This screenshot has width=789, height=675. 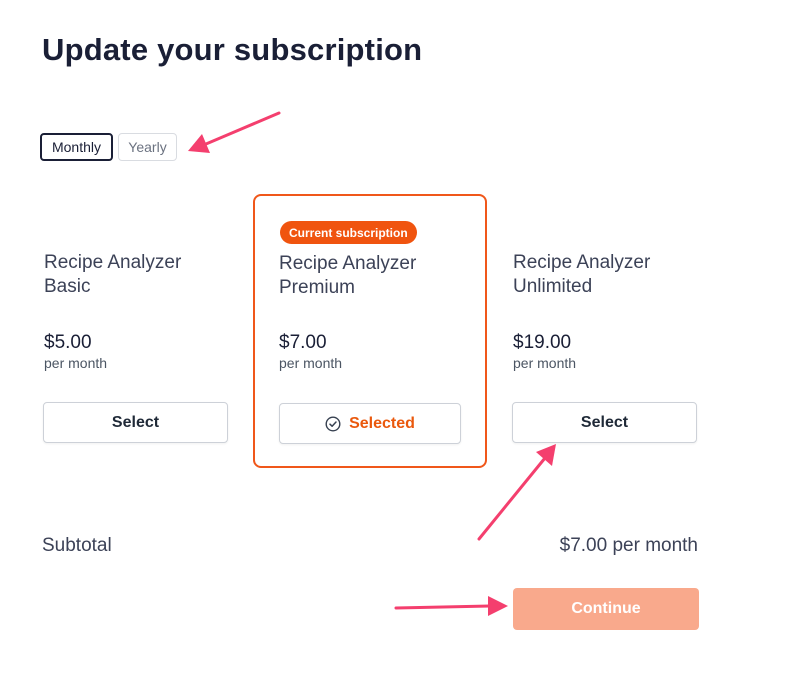 I want to click on plan-price-basic: $5.00, so click(x=68, y=342).